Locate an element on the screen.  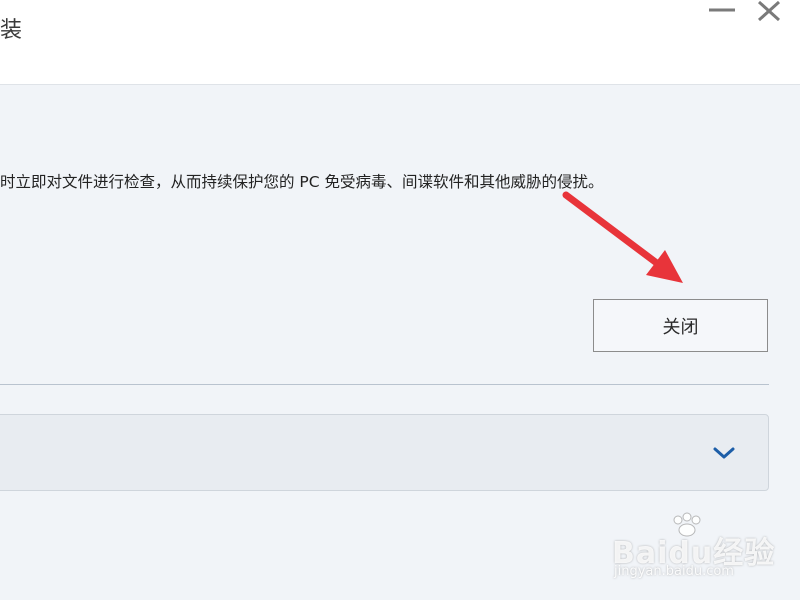
watermark-brand: Baidu经验 is located at coordinates (694, 553).